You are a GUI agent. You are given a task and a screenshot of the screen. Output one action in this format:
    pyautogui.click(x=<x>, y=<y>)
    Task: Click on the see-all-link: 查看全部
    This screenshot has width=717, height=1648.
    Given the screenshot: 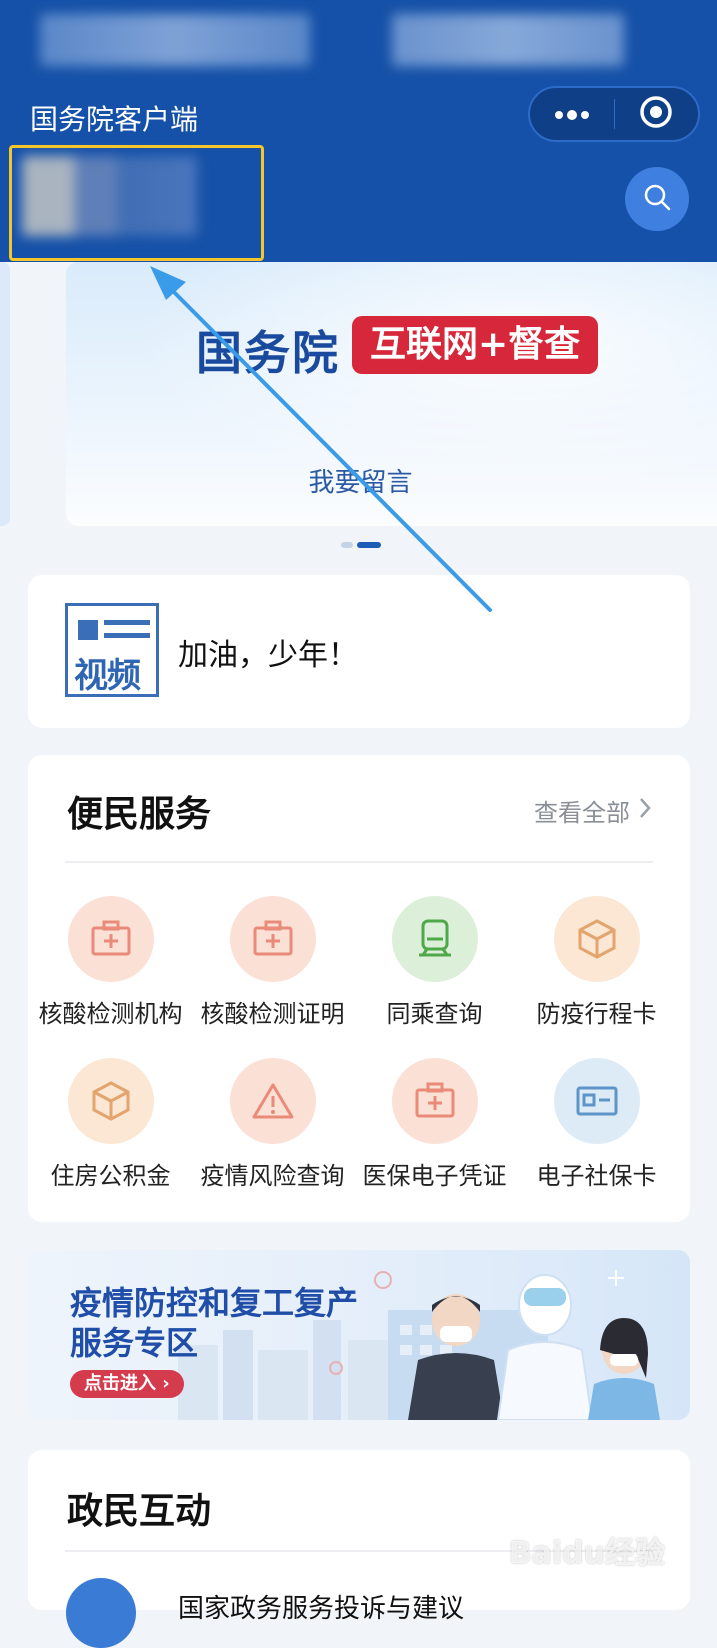 What is the action you would take?
    pyautogui.click(x=593, y=810)
    